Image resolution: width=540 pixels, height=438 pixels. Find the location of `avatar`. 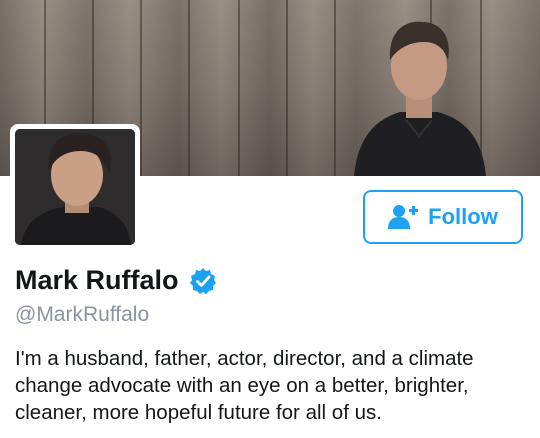

avatar is located at coordinates (75, 187).